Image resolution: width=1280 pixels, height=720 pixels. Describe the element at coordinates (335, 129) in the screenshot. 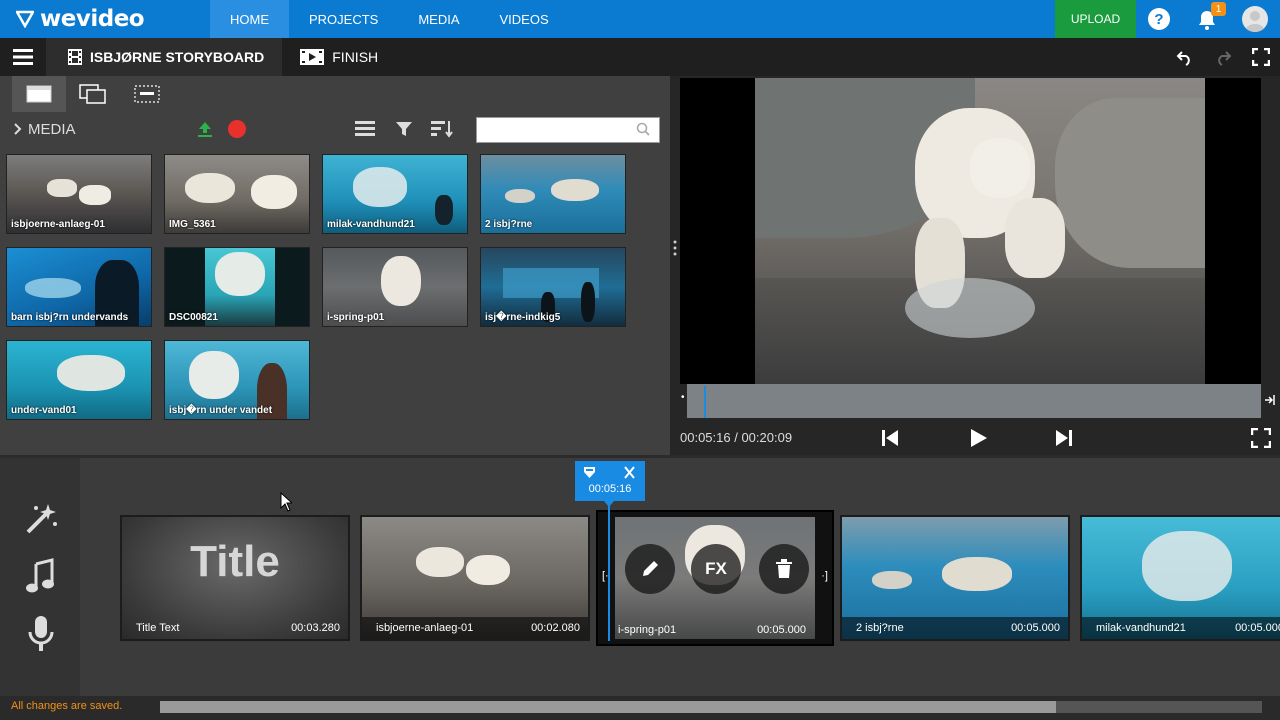

I see `media-header: MEDIA` at that location.